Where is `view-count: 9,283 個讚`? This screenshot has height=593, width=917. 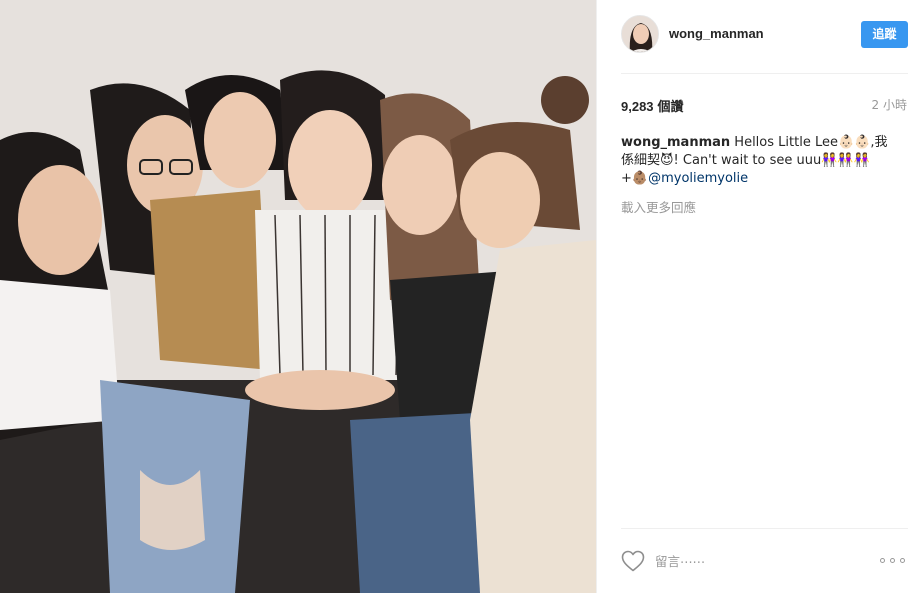 view-count: 9,283 個讚 is located at coordinates (652, 105).